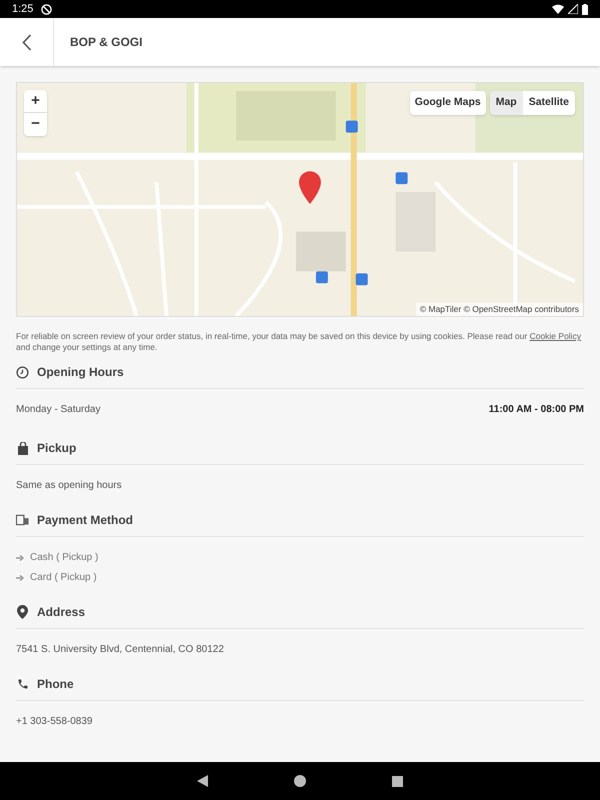  Describe the element at coordinates (69, 485) in the screenshot. I see `section-text: Same as opening hours` at that location.